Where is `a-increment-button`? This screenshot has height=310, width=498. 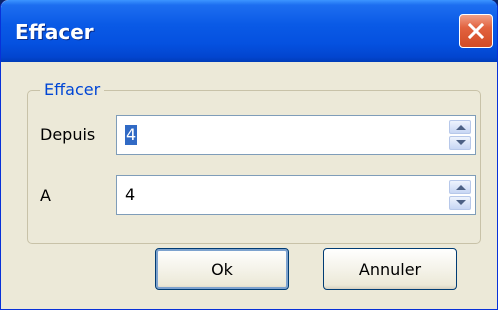
a-increment-button is located at coordinates (460, 187).